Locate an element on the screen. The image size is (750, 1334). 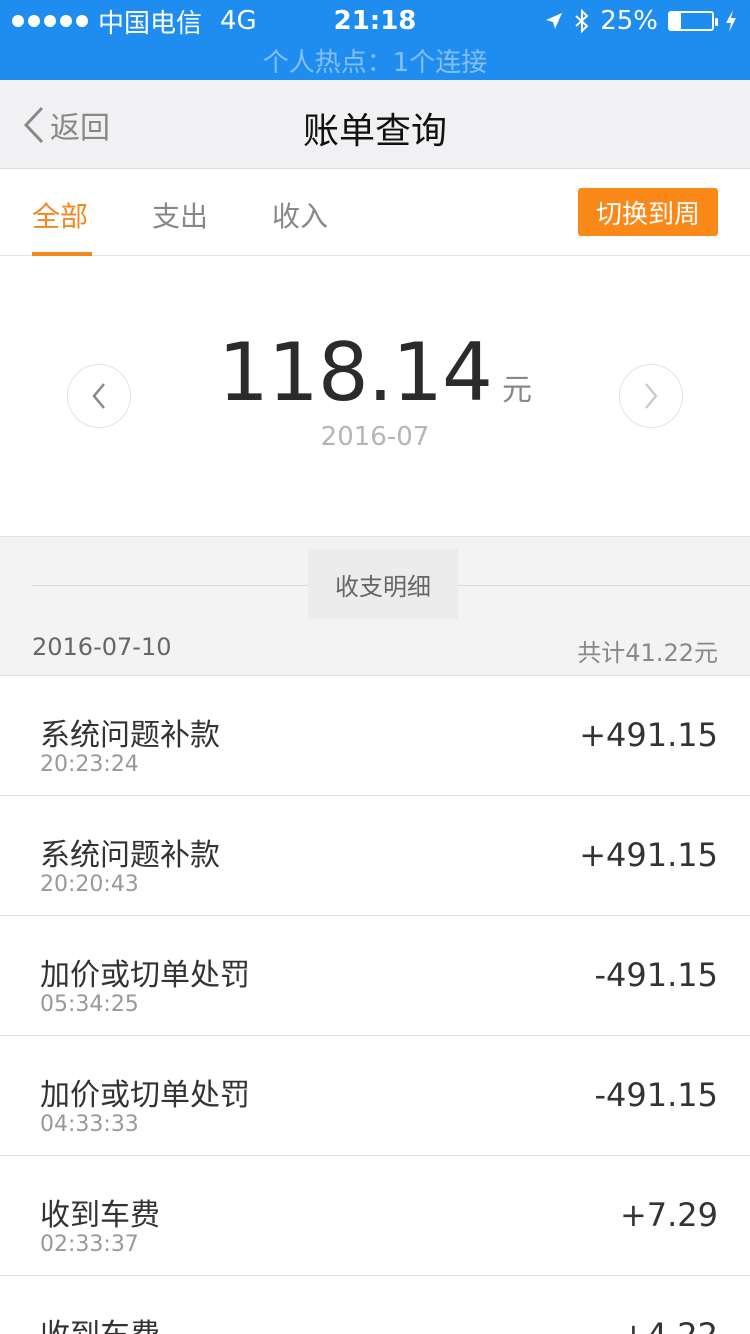
tab-expense-label: 支出 is located at coordinates (180, 216).